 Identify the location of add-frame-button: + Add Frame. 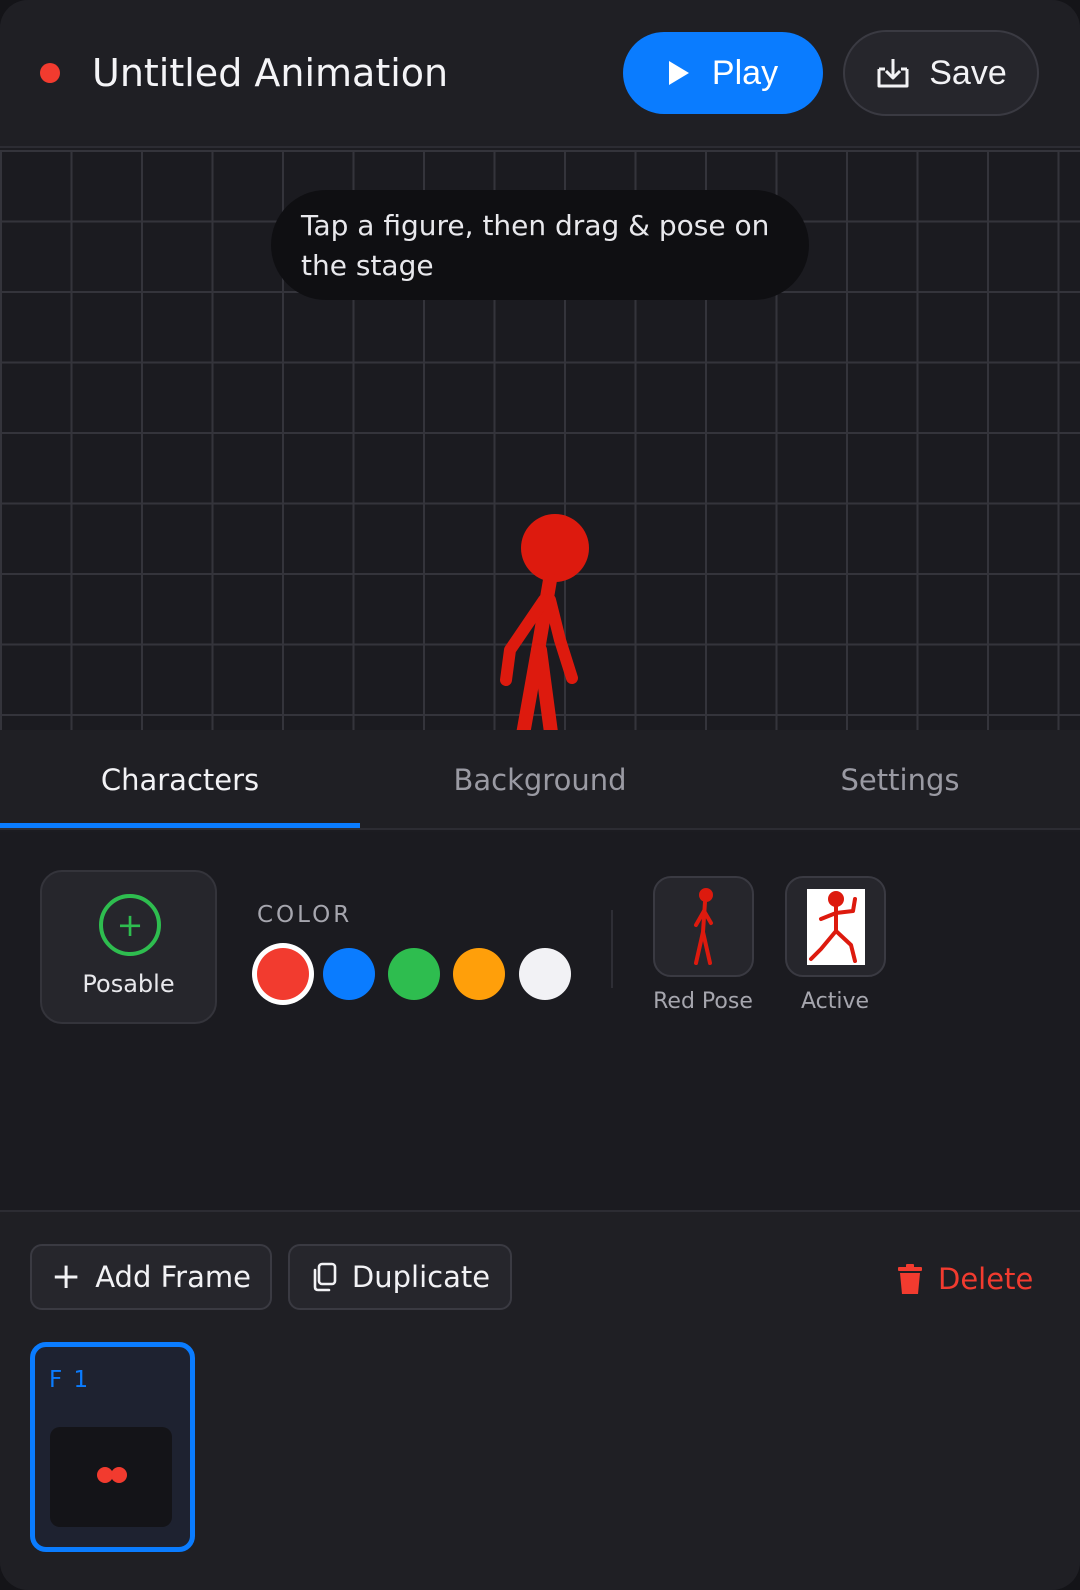
(151, 1277).